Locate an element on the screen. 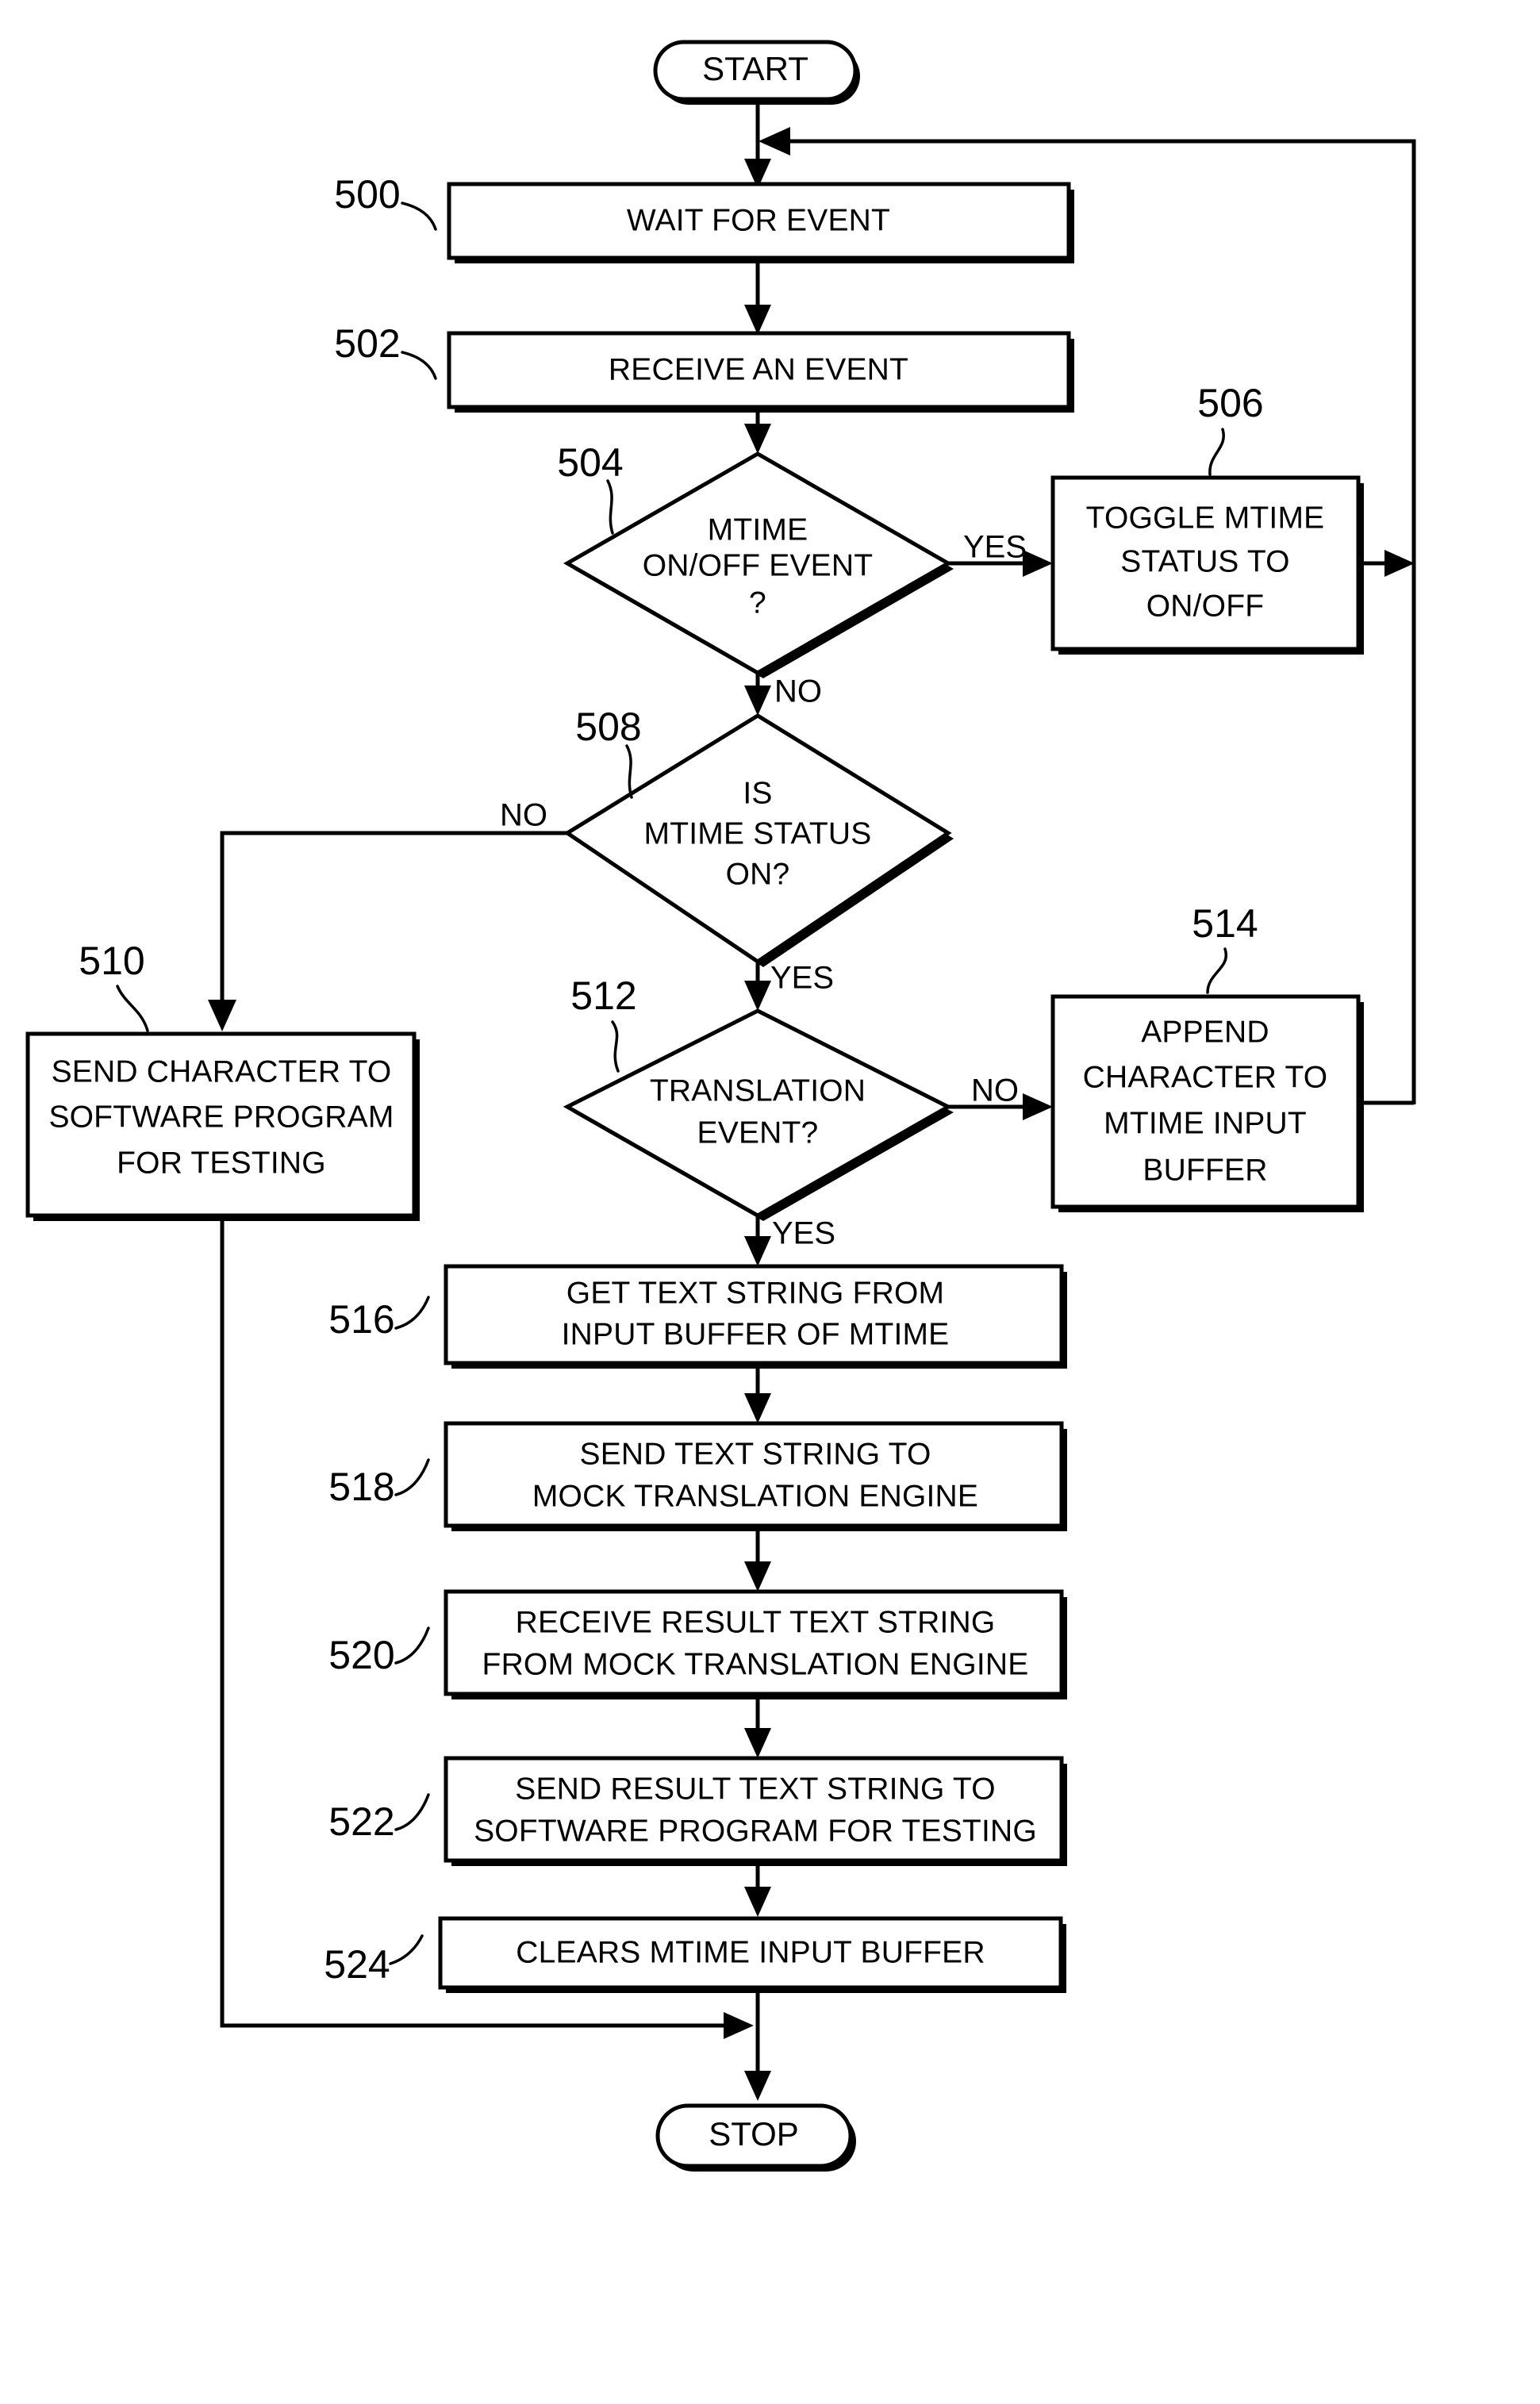 Image resolution: width=1540 pixels, height=2404 pixels. branch-label-512-no: NO is located at coordinates (995, 1090).